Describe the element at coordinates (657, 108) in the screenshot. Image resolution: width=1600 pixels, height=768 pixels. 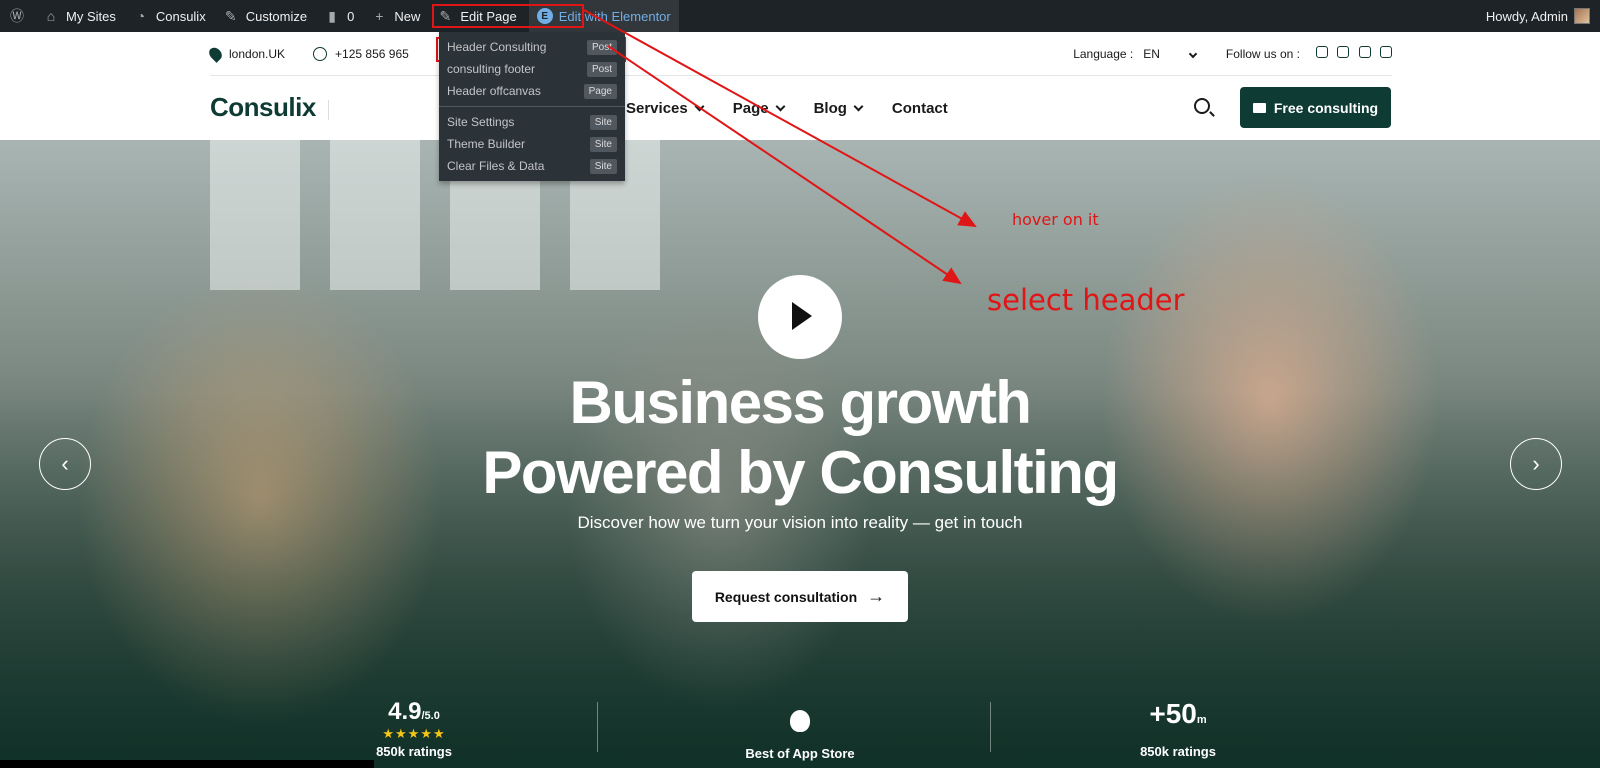
I see `nav-label: Services` at that location.